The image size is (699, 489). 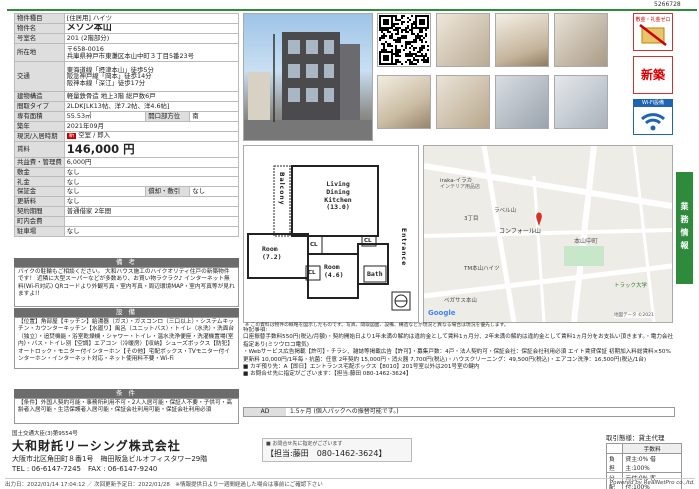 I want to click on qr-code, so click(x=404, y=40).